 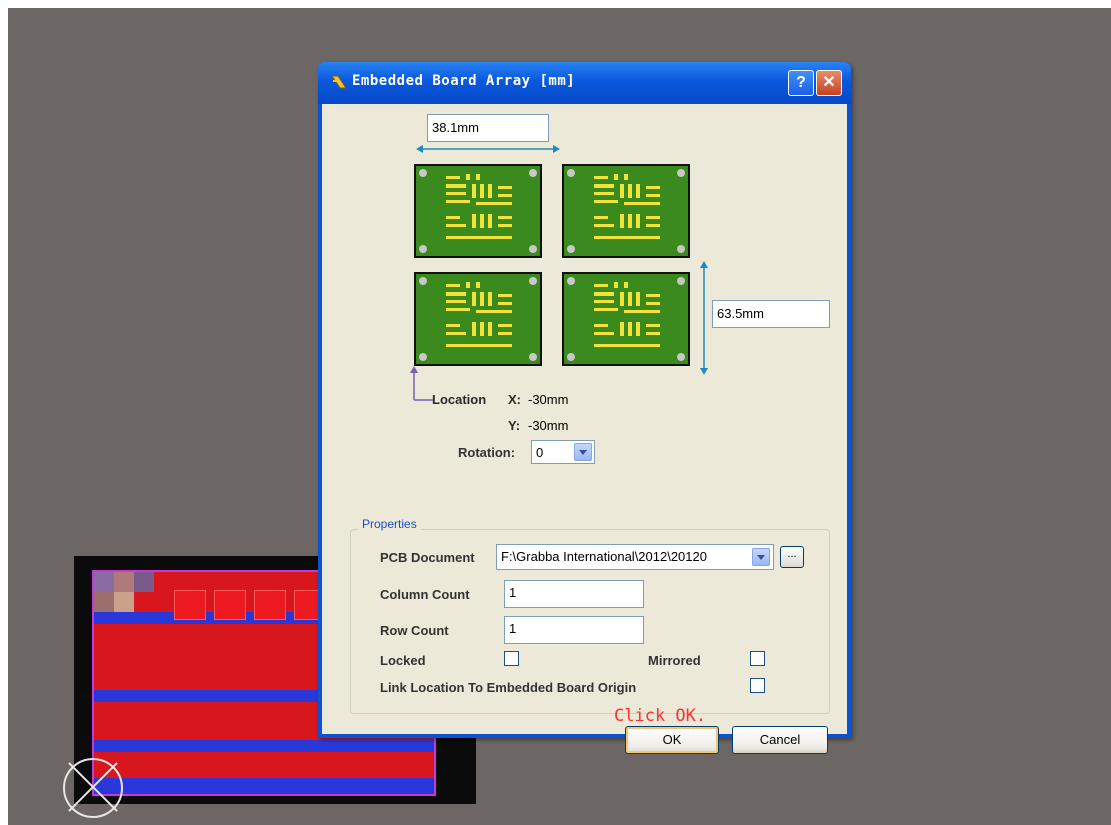 I want to click on link-location-label: Link Location To Embedded Board Origin, so click(x=508, y=687).